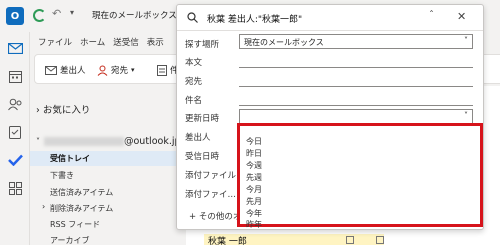  What do you see at coordinates (202, 45) in the screenshot?
I see `scope-label: 探す場所` at bounding box center [202, 45].